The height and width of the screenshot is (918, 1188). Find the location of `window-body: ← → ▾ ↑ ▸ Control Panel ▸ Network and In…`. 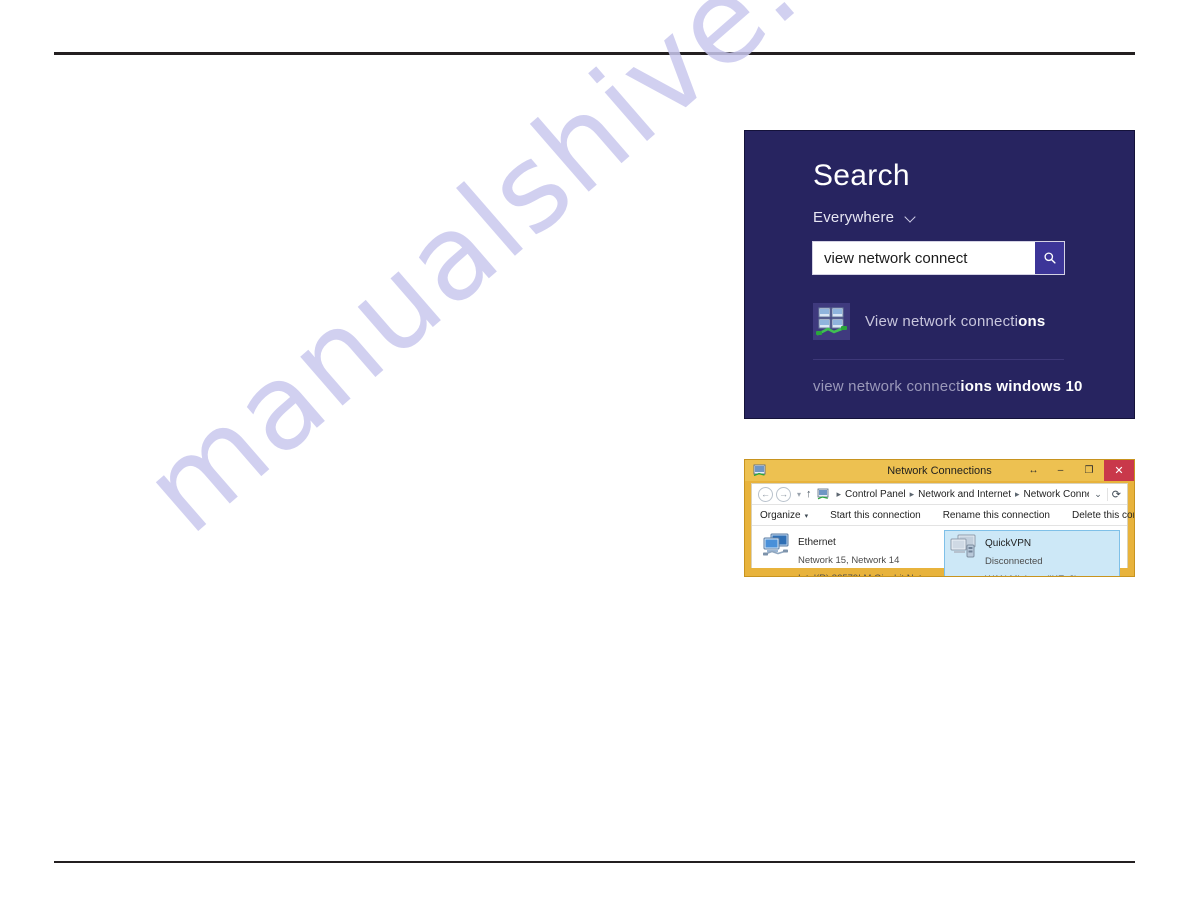

window-body: ← → ▾ ↑ ▸ Control Panel ▸ Network and In… is located at coordinates (942, 529).